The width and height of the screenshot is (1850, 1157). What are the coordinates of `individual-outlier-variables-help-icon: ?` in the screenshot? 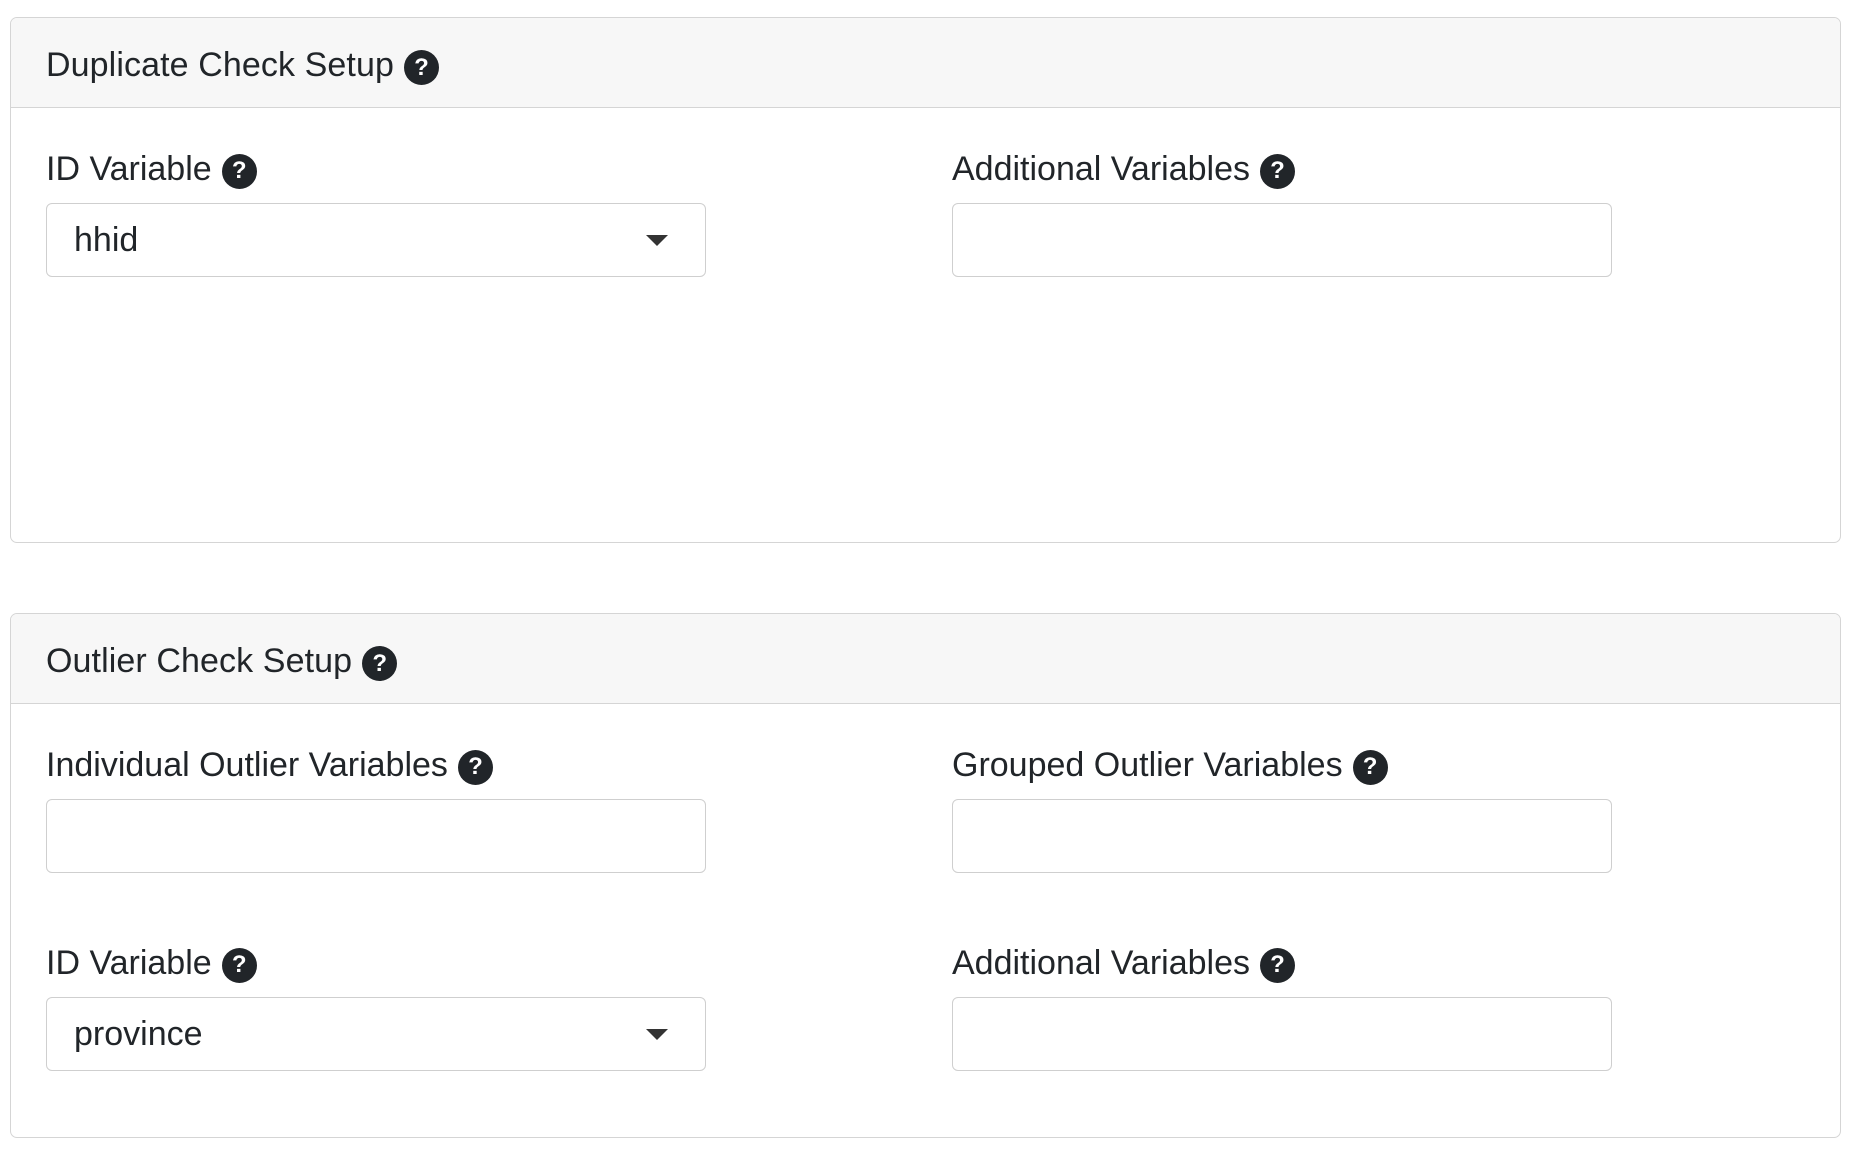 It's located at (475, 767).